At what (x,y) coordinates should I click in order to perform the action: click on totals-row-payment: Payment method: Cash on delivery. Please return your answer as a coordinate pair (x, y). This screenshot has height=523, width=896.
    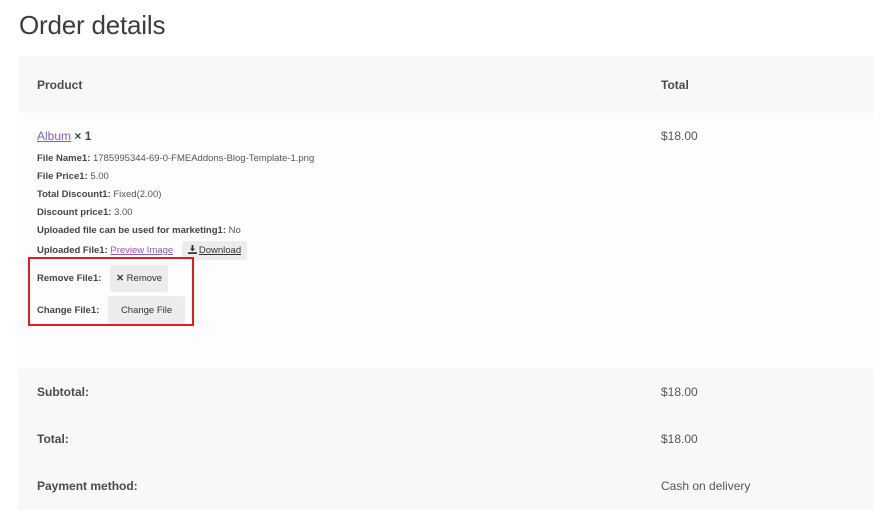
    Looking at the image, I should click on (446, 486).